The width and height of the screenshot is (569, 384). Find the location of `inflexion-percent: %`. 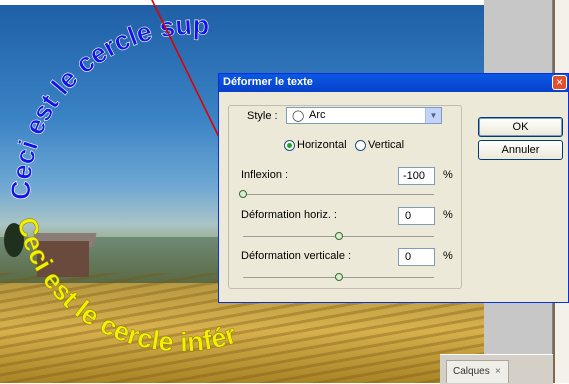

inflexion-percent: % is located at coordinates (448, 175).